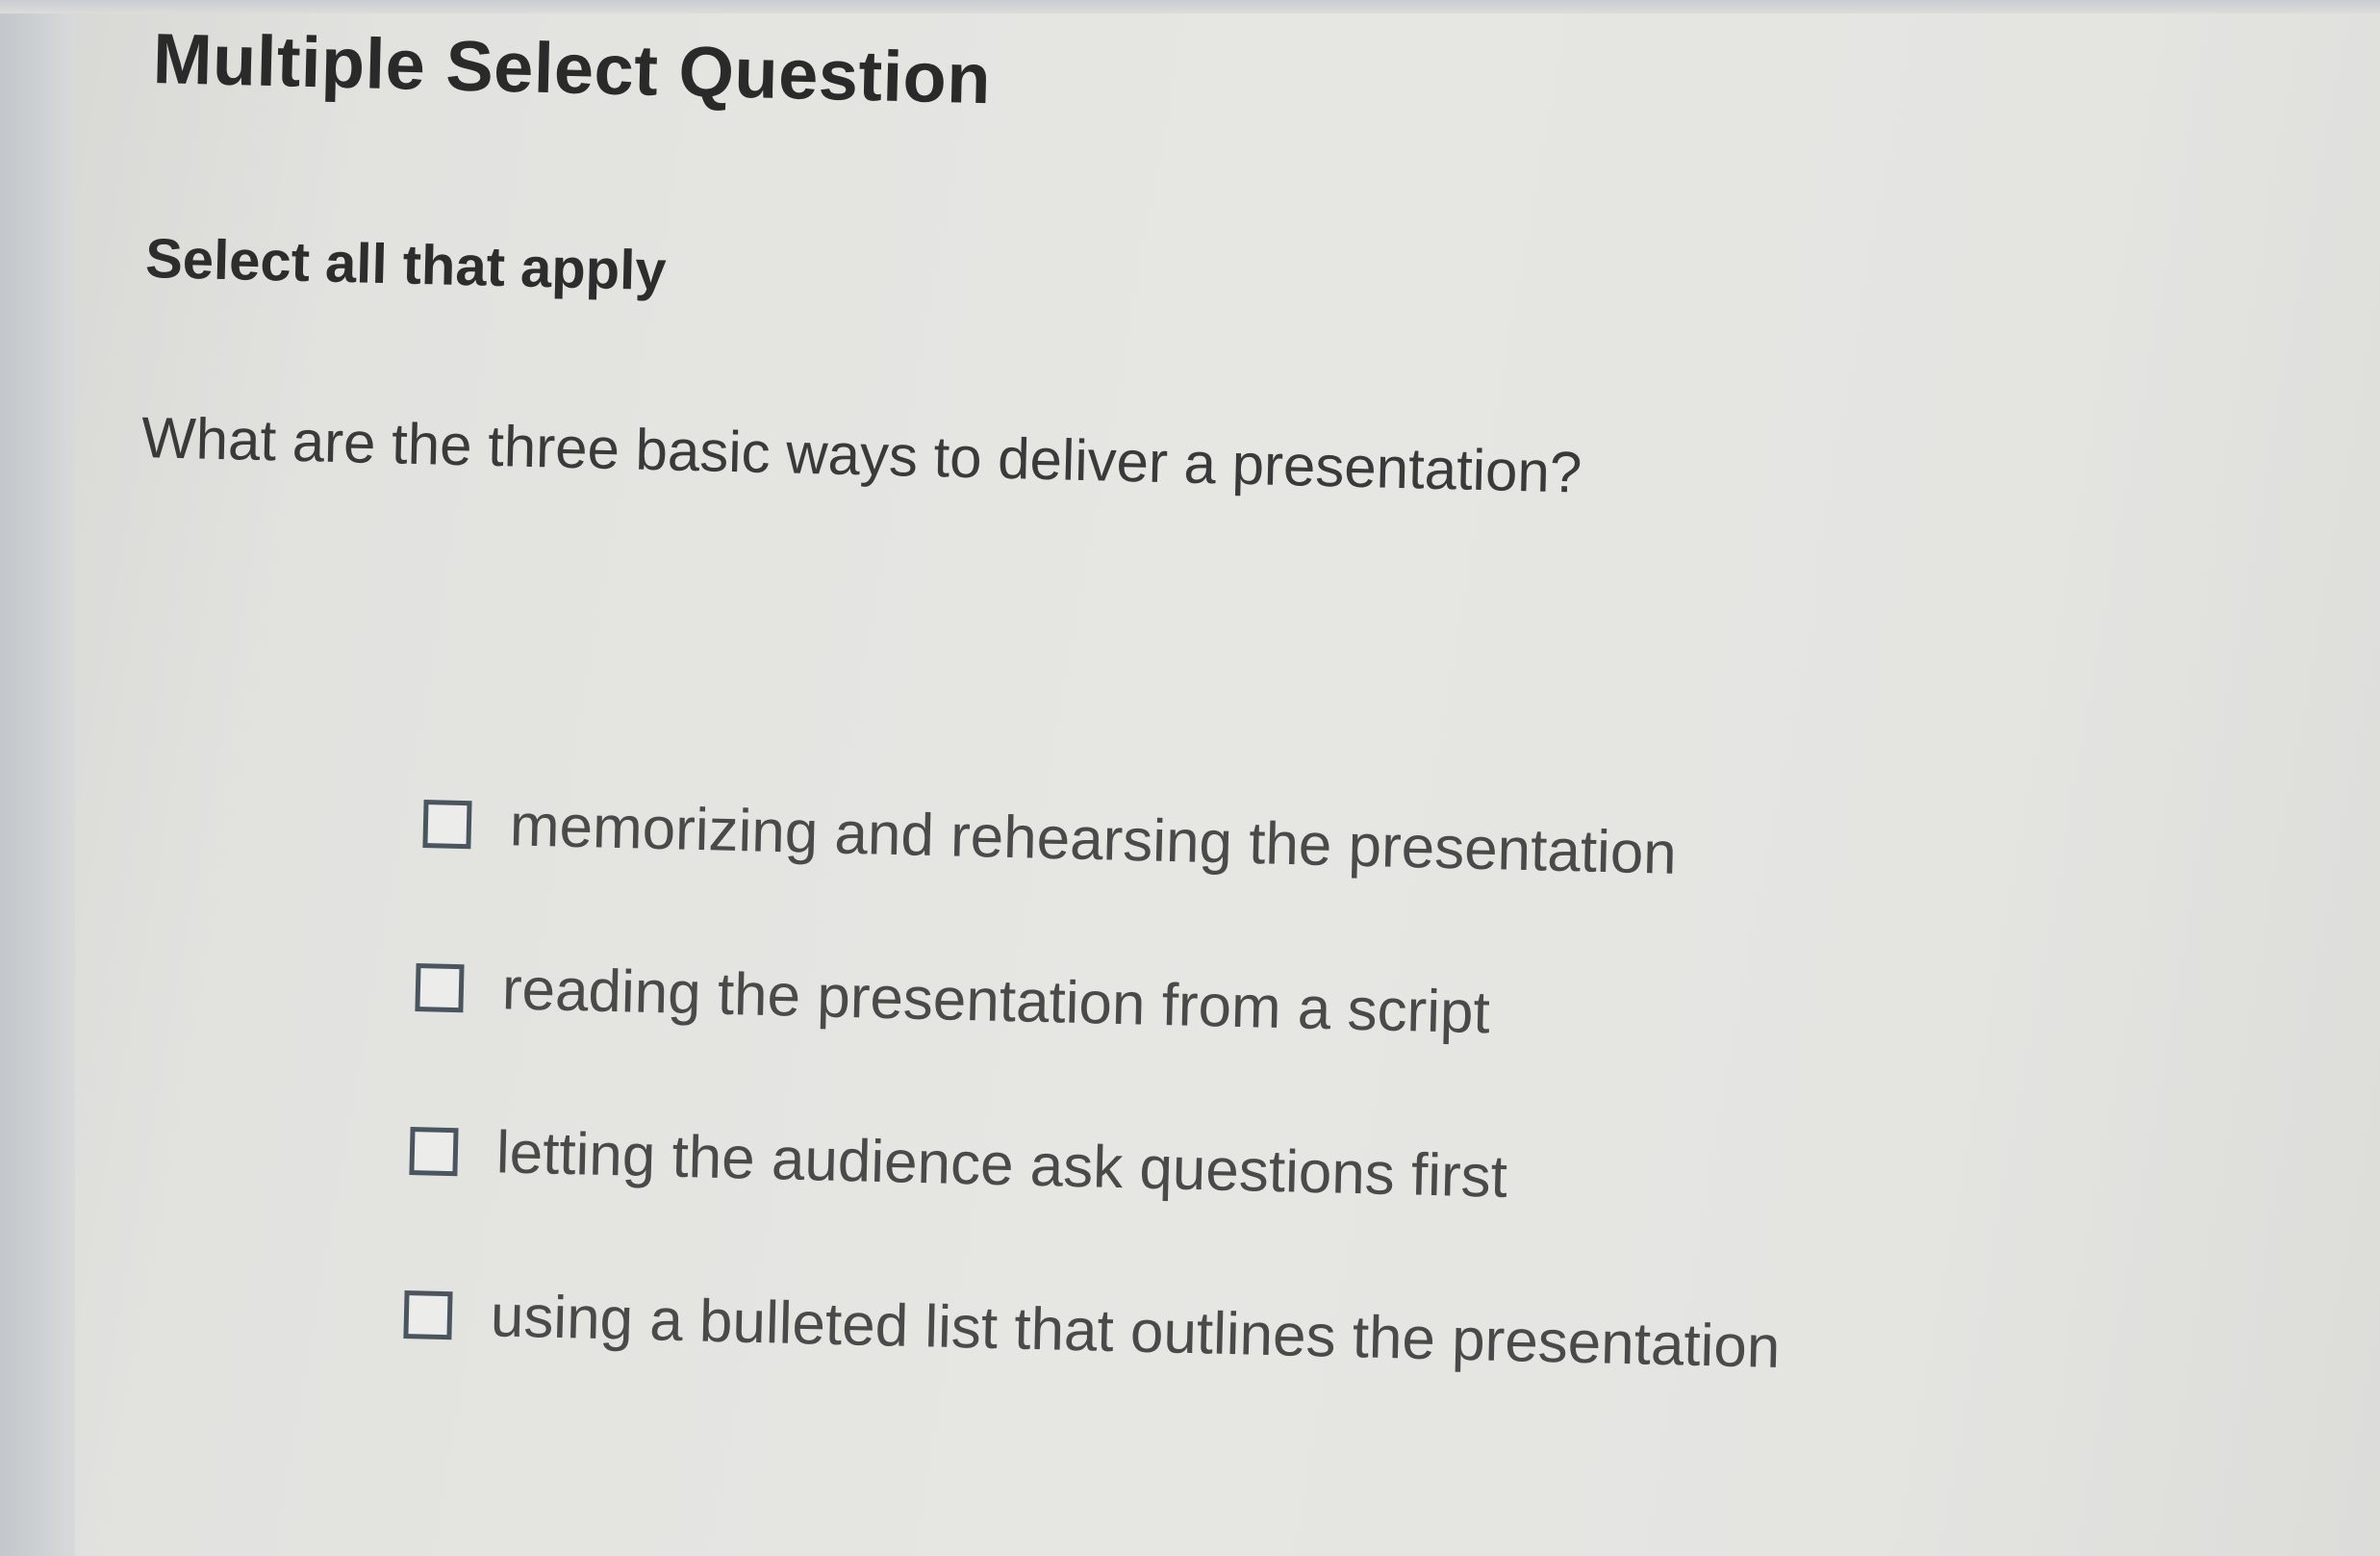  I want to click on answer-option-reading-script: reading the presentation from a script, so click(953, 1000).